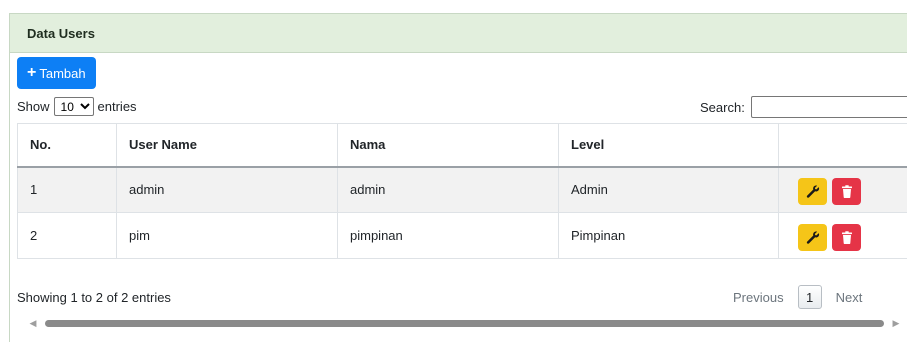 The image size is (907, 342). What do you see at coordinates (758, 297) in the screenshot?
I see `previous-button: Previous` at bounding box center [758, 297].